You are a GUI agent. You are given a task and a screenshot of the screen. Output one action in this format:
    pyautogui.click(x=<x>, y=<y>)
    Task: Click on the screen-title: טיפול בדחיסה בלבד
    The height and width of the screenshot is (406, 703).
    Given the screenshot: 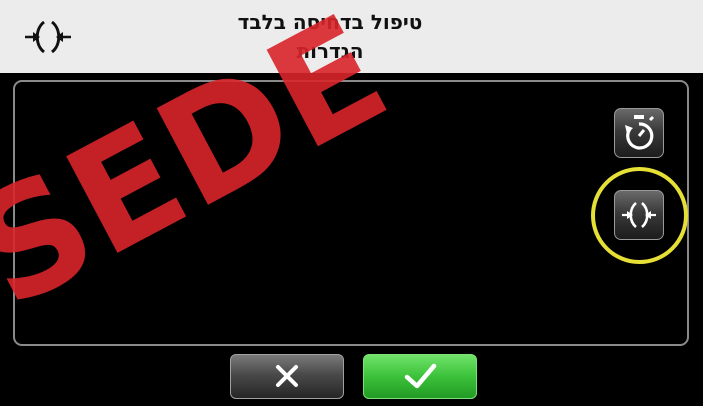 What is the action you would take?
    pyautogui.click(x=330, y=22)
    